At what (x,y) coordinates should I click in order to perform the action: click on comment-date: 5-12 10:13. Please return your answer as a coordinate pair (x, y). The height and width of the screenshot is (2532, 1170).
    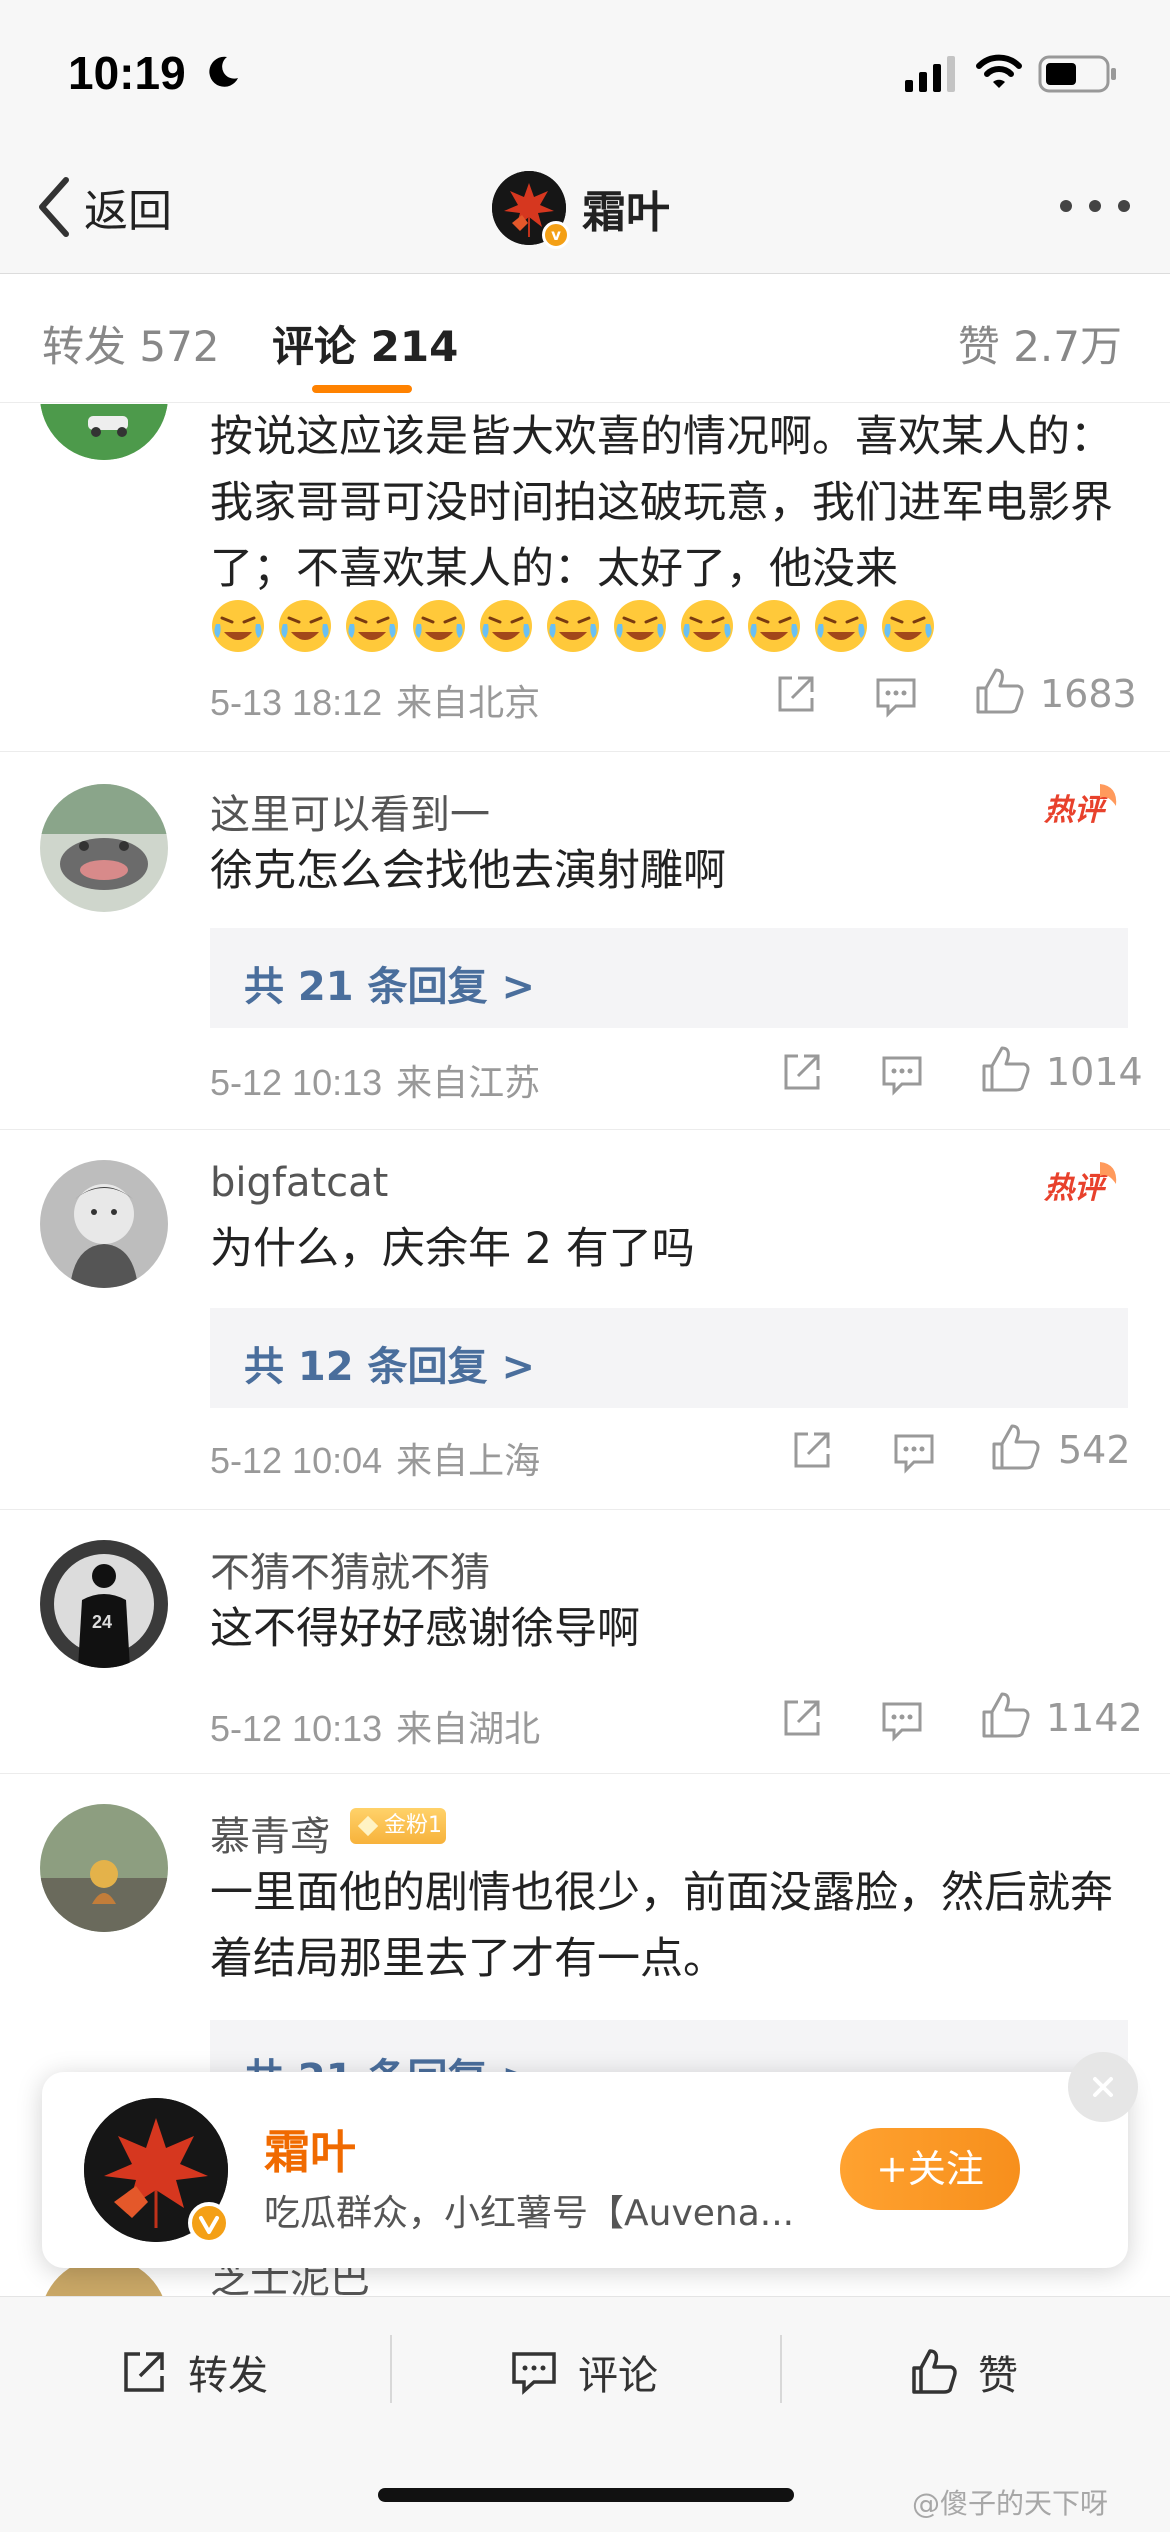
    Looking at the image, I should click on (296, 1082).